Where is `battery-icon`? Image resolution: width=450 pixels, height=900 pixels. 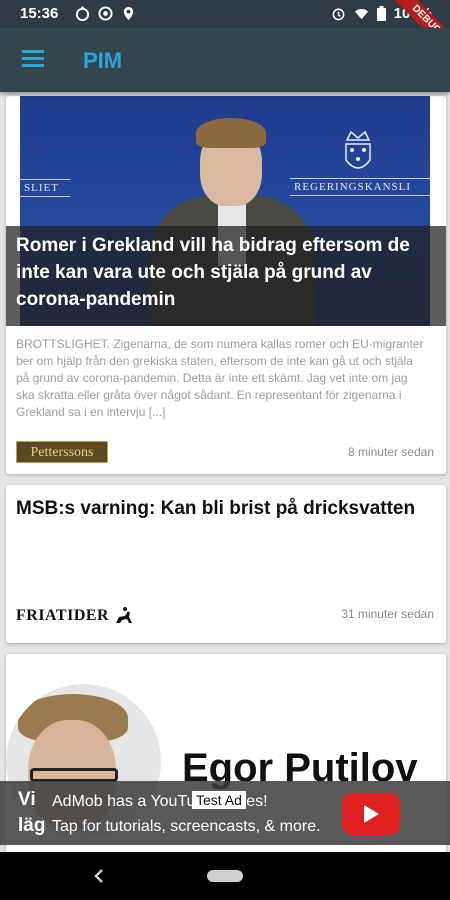
battery-icon is located at coordinates (381, 13).